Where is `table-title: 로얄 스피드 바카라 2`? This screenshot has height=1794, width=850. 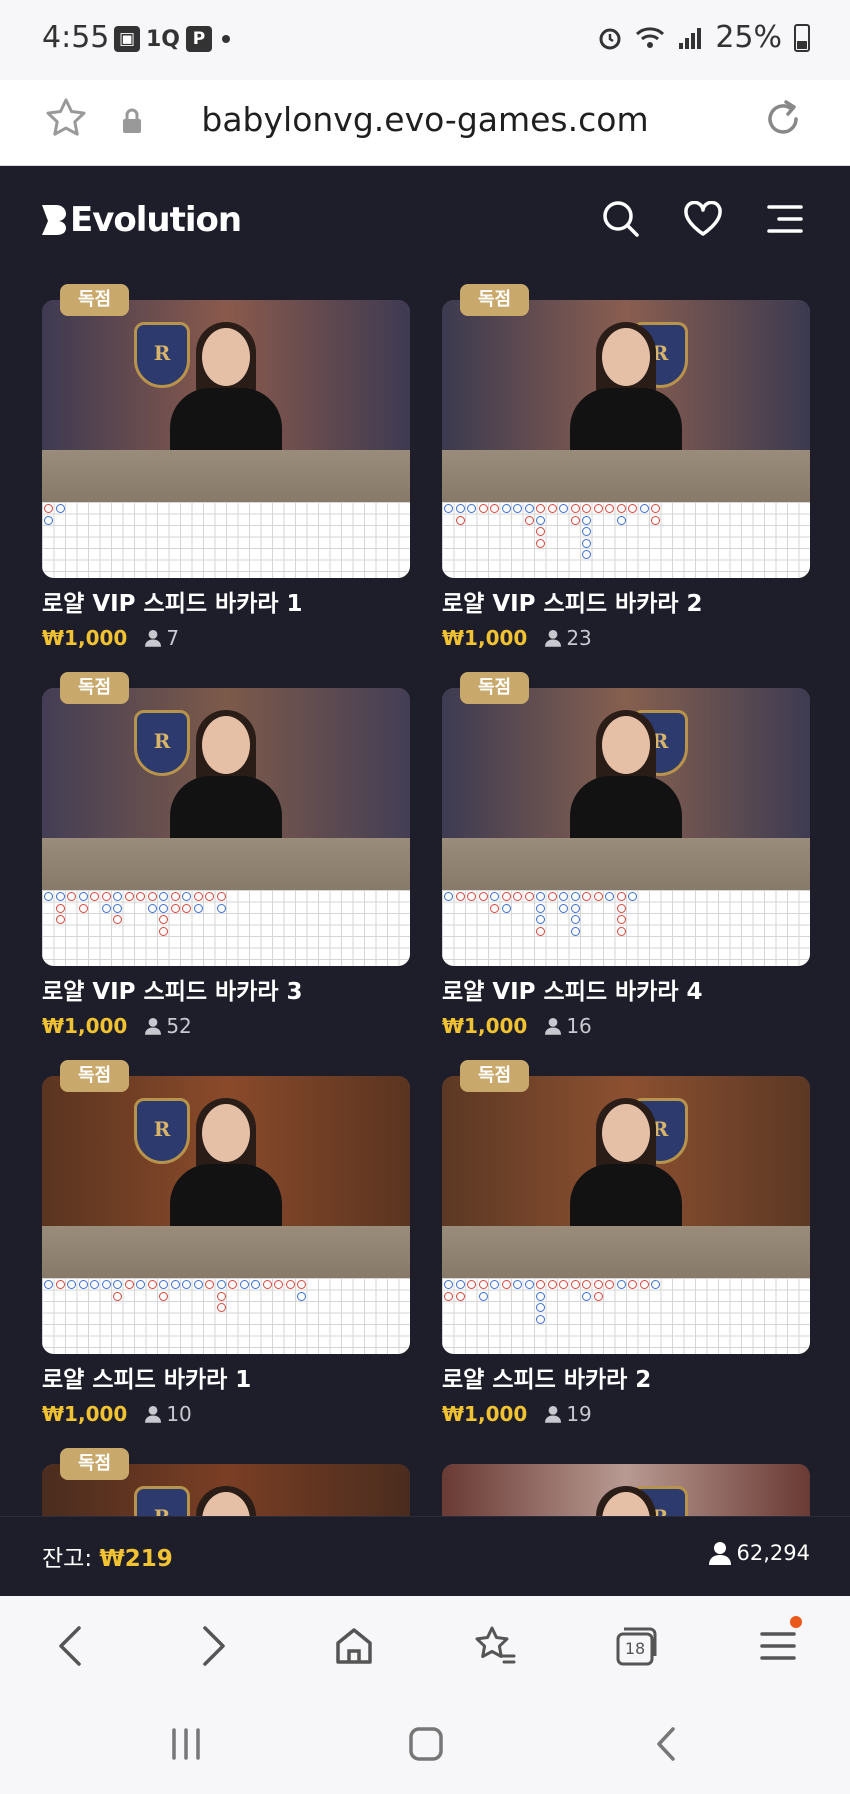
table-title: 로얄 스피드 바카라 2 is located at coordinates (546, 1377).